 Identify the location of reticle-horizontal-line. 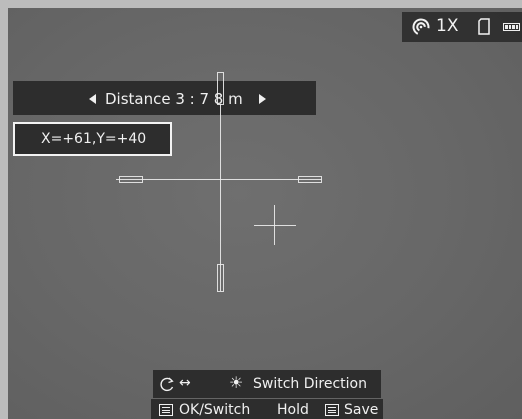
(219, 179).